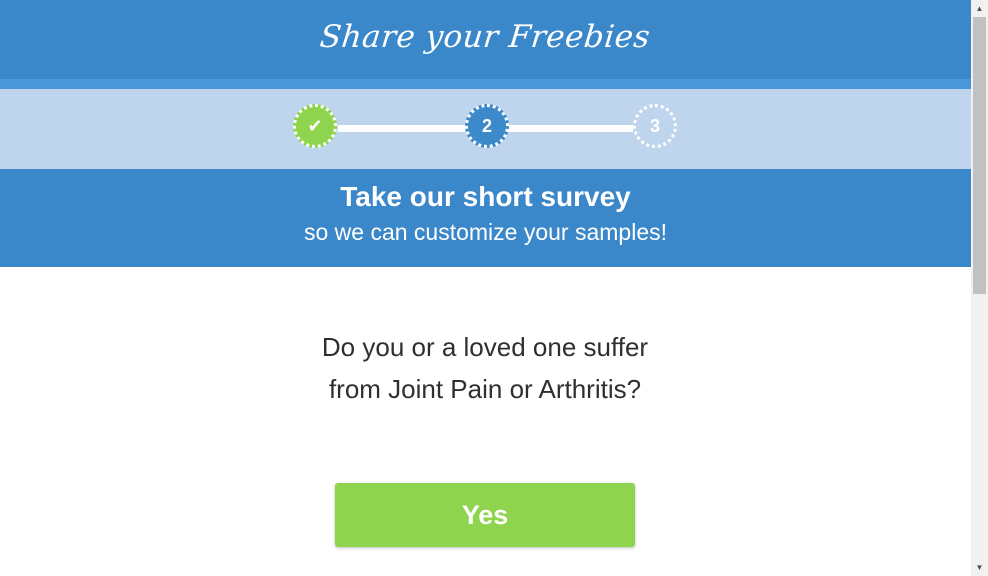 The width and height of the screenshot is (988, 576). What do you see at coordinates (979, 567) in the screenshot?
I see `scroll-down-arrow-icon: ▼` at bounding box center [979, 567].